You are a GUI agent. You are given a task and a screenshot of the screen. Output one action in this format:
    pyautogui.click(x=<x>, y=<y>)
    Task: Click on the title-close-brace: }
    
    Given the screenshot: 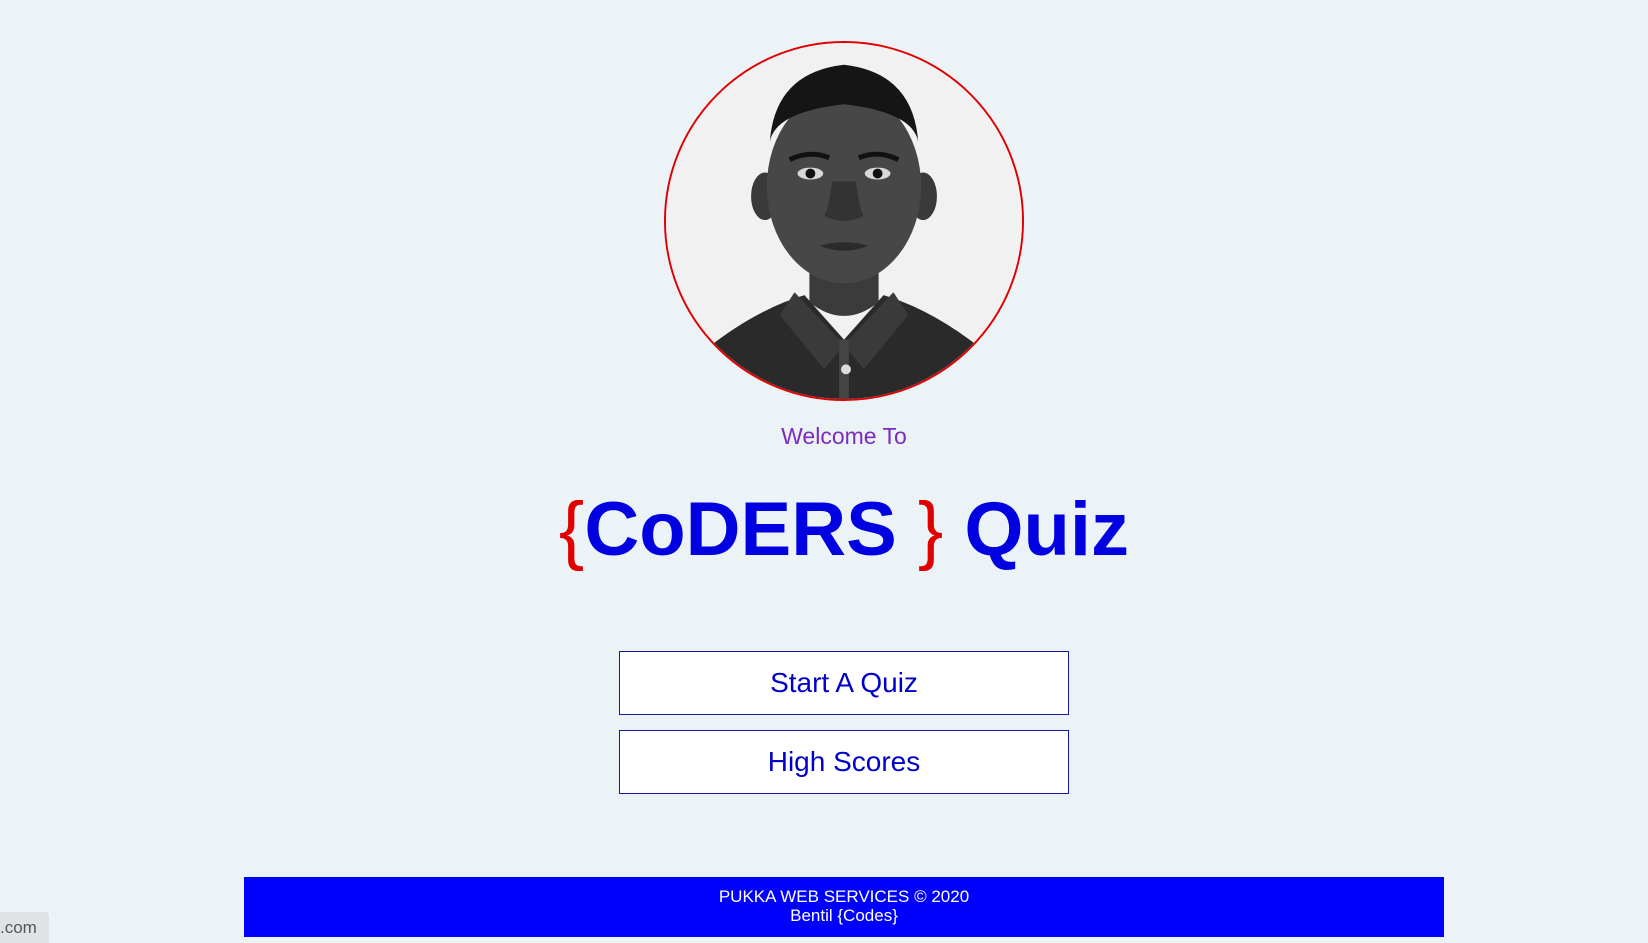 What is the action you would take?
    pyautogui.click(x=920, y=529)
    